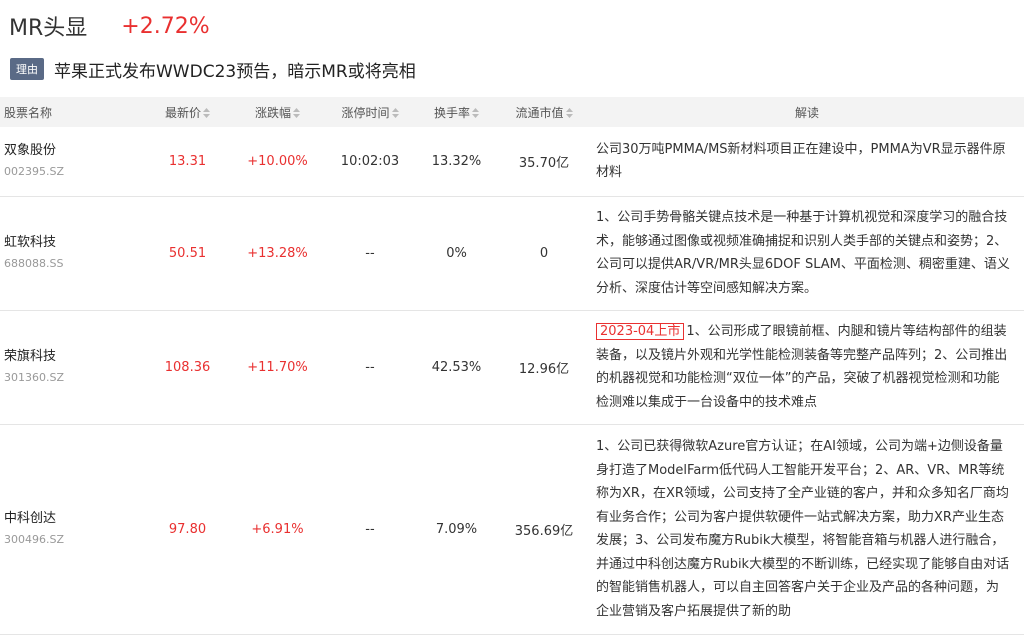  What do you see at coordinates (182, 112) in the screenshot?
I see `col-header-price-label: 最新价` at bounding box center [182, 112].